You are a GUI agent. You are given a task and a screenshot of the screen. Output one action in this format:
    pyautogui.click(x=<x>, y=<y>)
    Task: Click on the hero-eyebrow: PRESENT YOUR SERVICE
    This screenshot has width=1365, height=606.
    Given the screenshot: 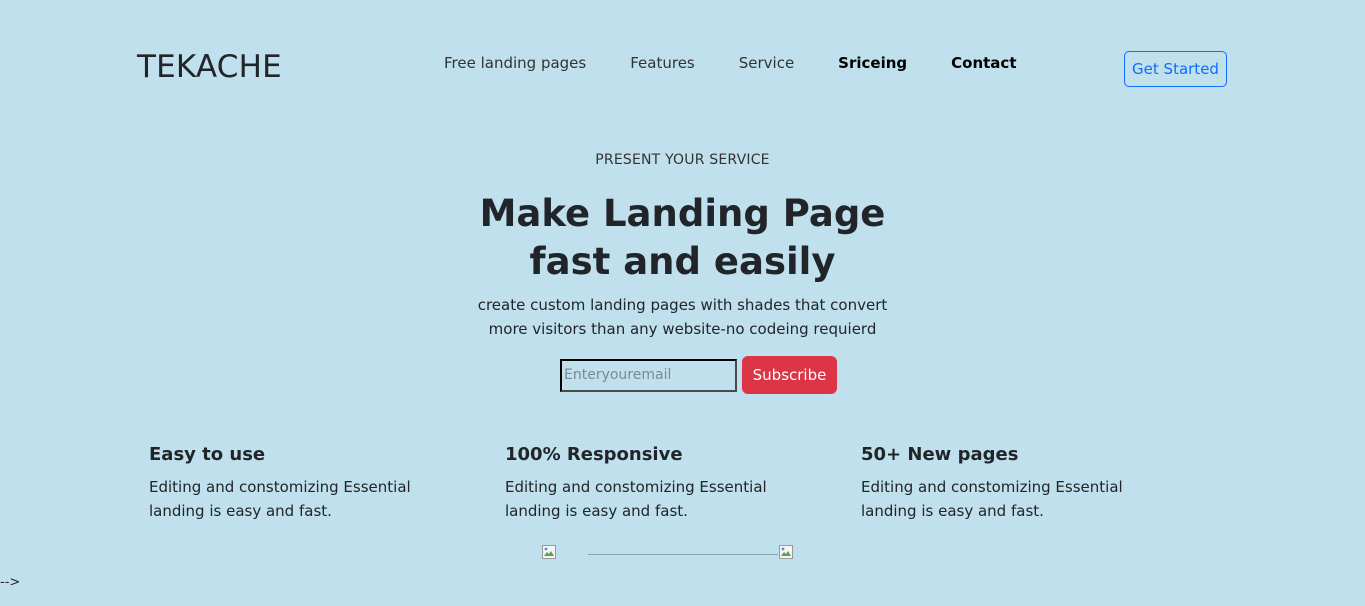 What is the action you would take?
    pyautogui.click(x=682, y=160)
    